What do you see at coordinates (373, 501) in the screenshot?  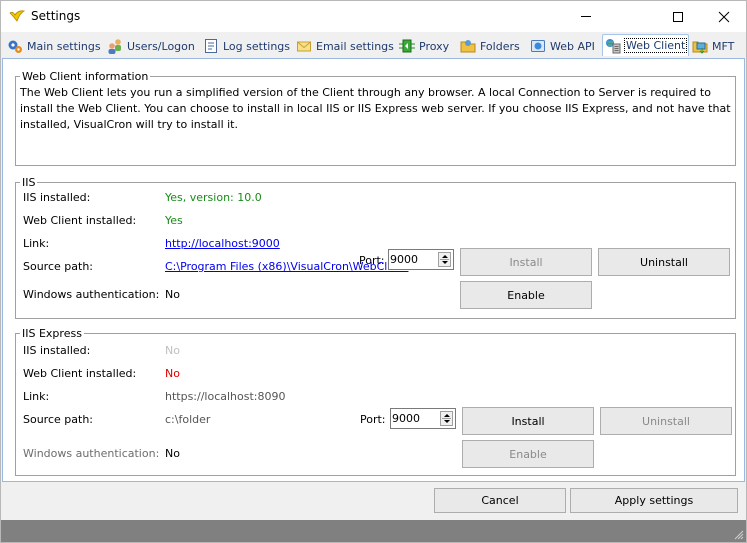 I see `dialog-footer: Cancel Apply settings` at bounding box center [373, 501].